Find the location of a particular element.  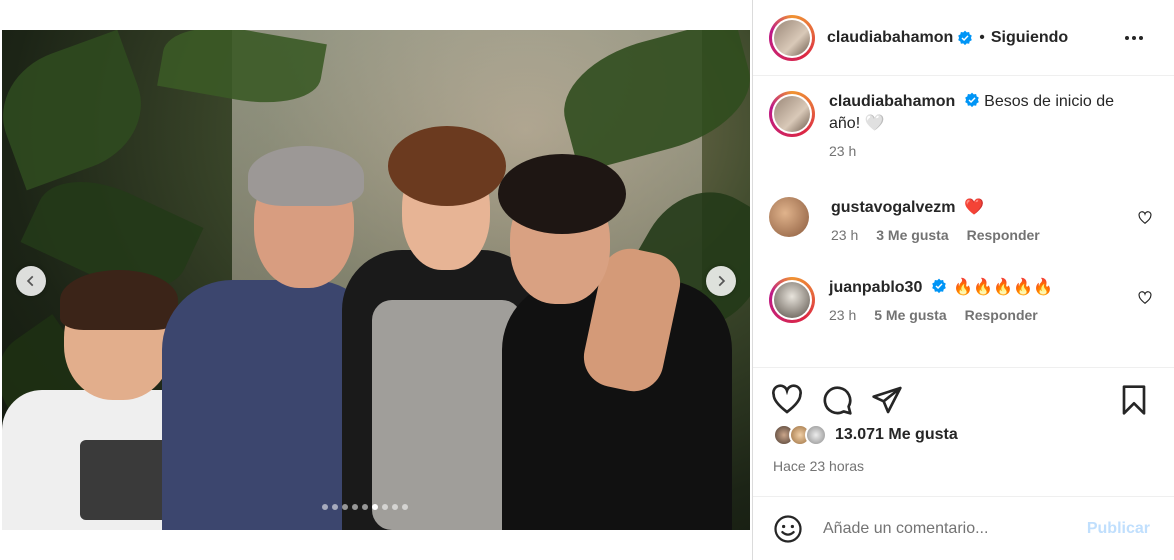

following-button: Siguiendo is located at coordinates (1029, 38).